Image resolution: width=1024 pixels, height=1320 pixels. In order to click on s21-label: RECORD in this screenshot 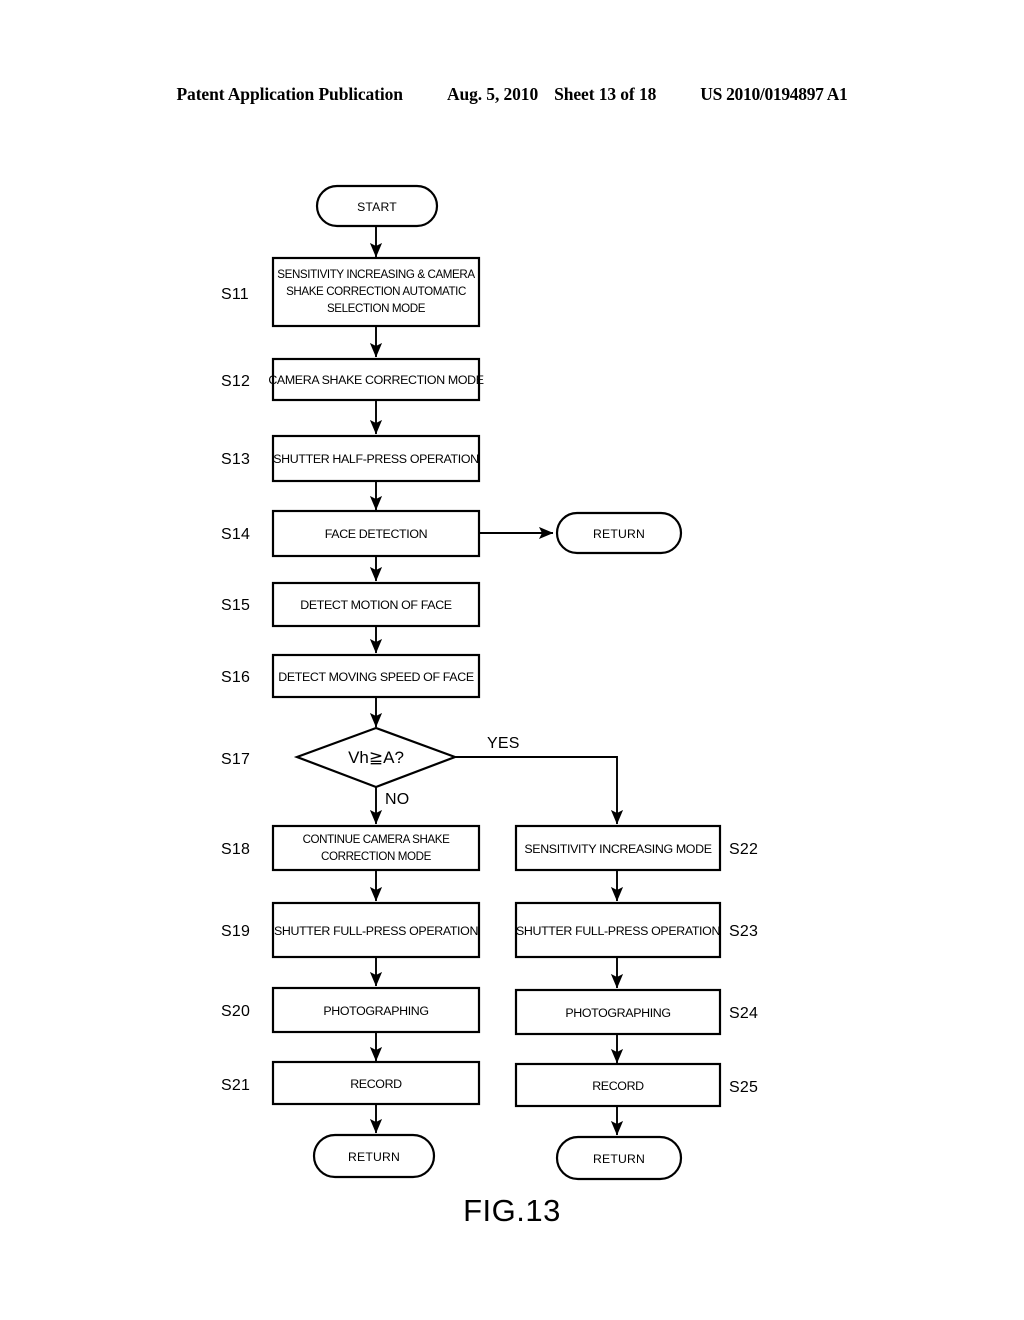, I will do `click(376, 1084)`.